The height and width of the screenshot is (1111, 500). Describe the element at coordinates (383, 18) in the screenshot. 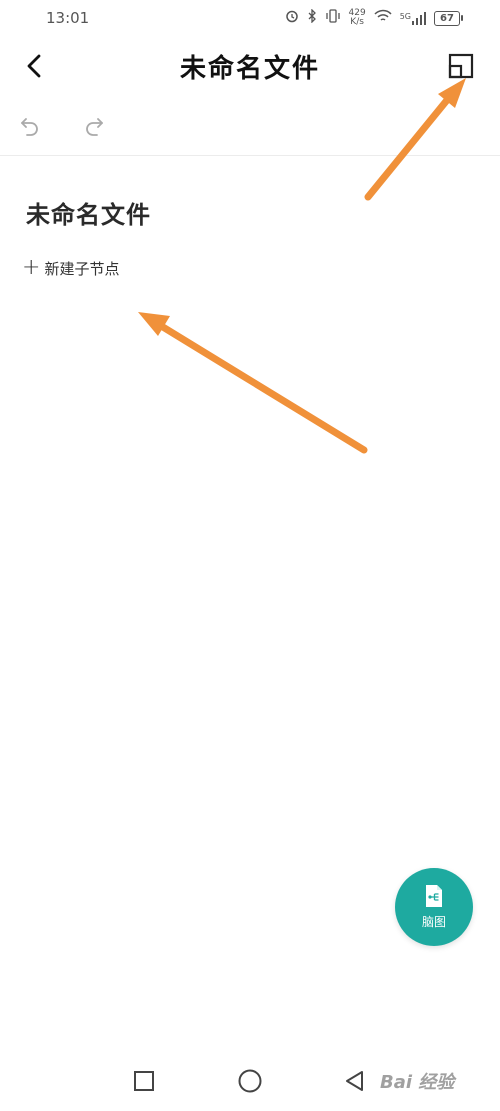

I see `wifi-icon` at that location.